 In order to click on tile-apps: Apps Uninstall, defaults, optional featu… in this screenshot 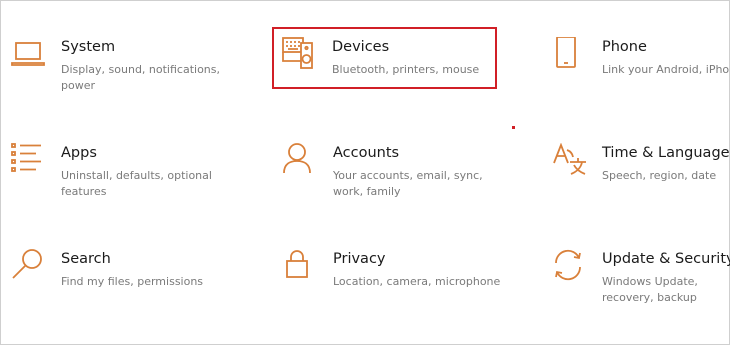, I will do `click(131, 173)`.